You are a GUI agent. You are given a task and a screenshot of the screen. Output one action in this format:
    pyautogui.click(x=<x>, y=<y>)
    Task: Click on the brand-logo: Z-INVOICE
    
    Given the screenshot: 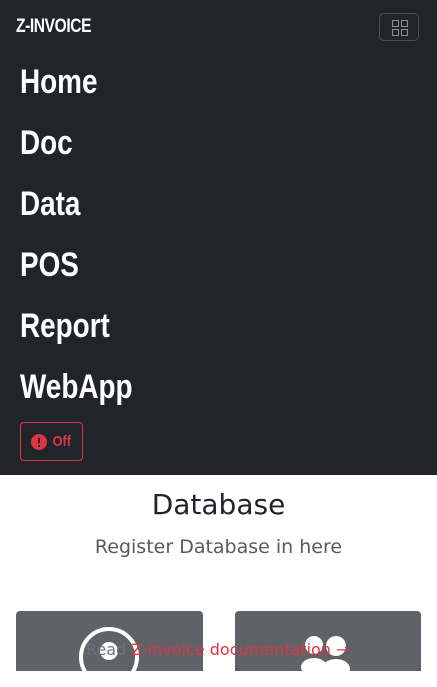 What is the action you would take?
    pyautogui.click(x=53, y=27)
    